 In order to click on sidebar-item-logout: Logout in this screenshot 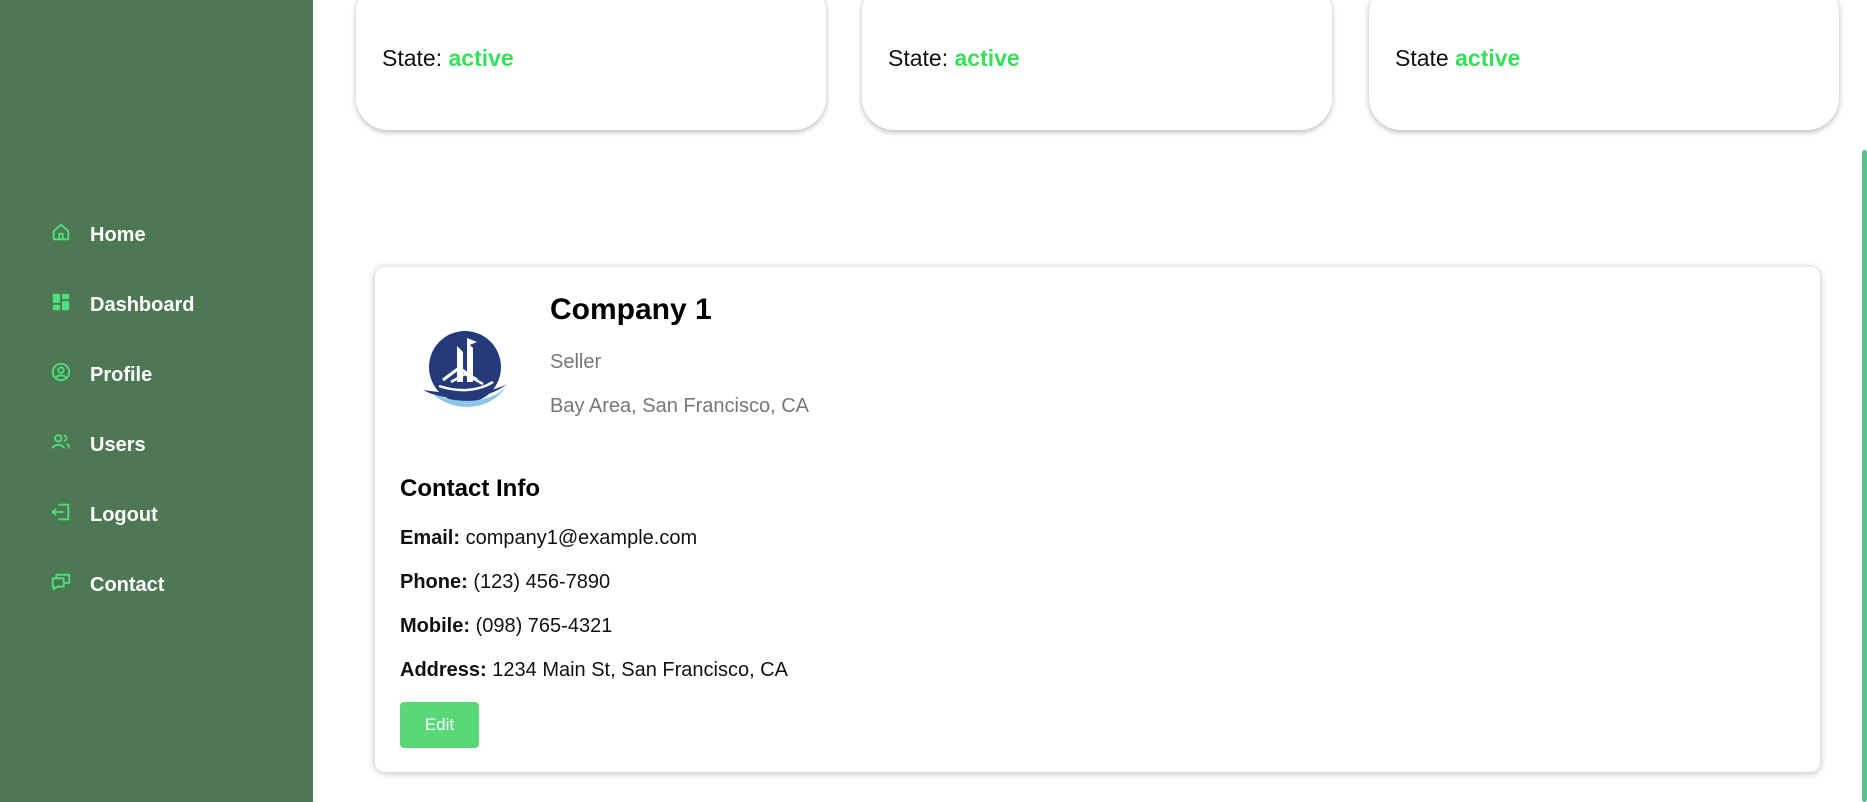, I will do `click(122, 515)`.